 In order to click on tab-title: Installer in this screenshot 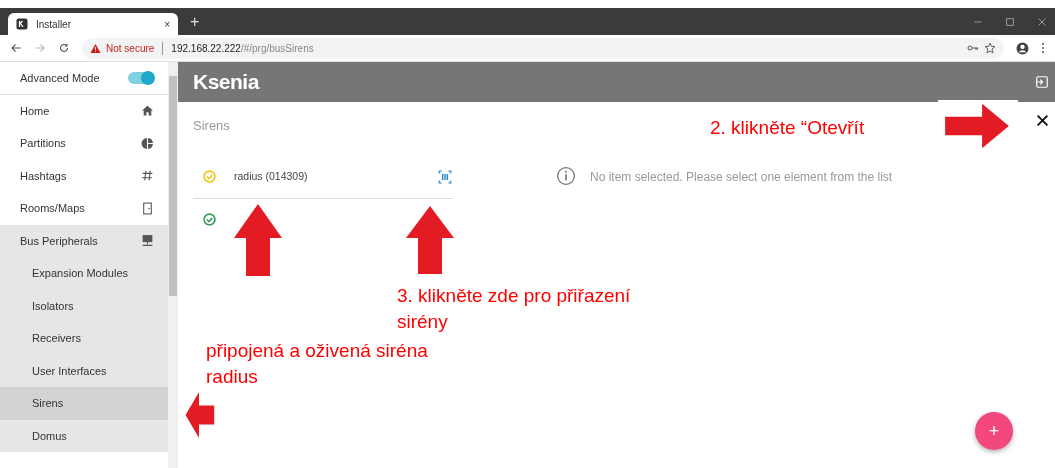, I will do `click(54, 24)`.